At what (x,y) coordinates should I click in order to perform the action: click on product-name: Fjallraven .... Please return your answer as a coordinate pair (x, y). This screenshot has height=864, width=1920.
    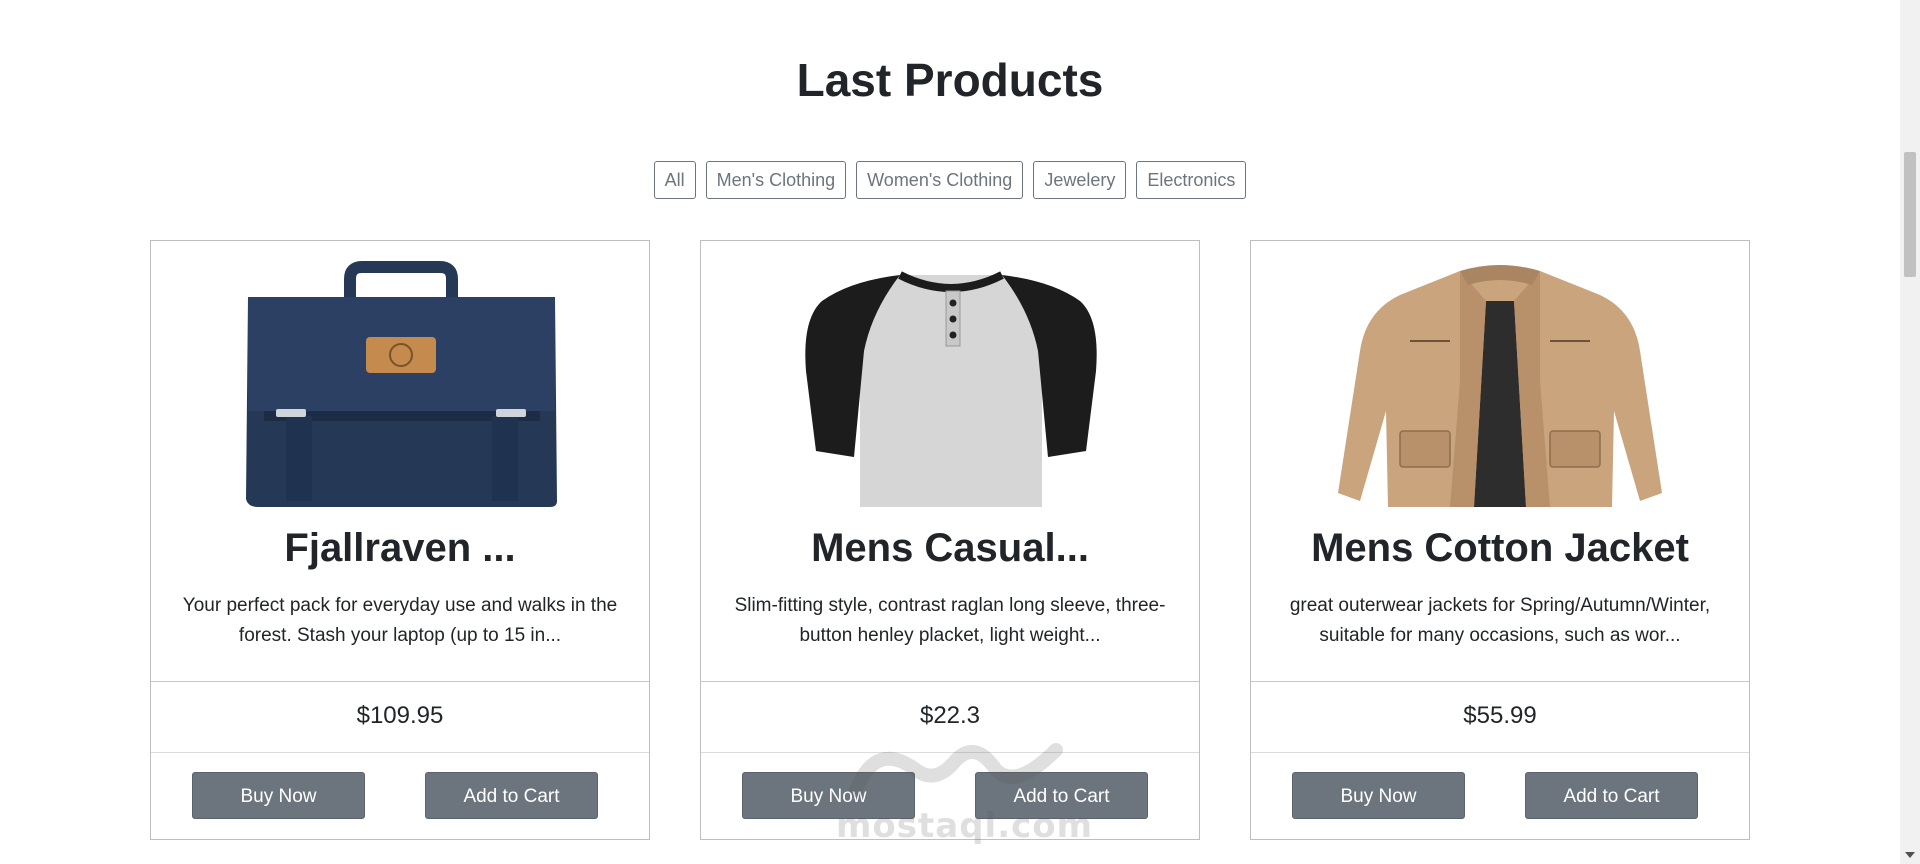
    Looking at the image, I should click on (400, 548).